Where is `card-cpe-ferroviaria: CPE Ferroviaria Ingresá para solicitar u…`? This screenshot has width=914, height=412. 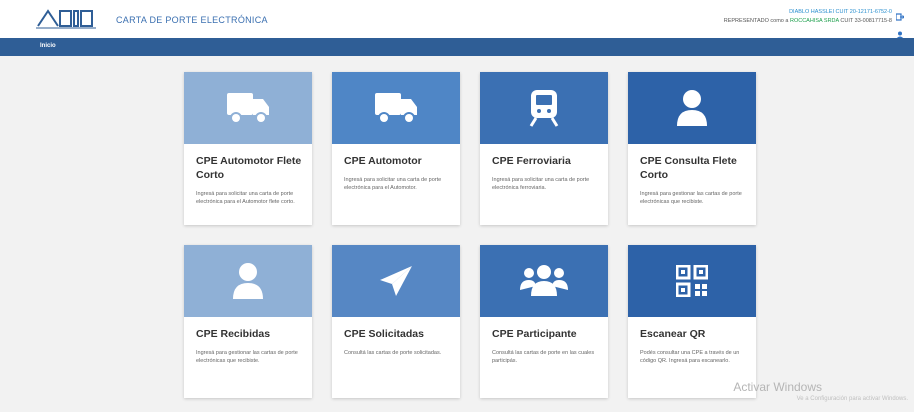
card-cpe-ferroviaria: CPE Ferroviaria Ingresá para solicitar u… is located at coordinates (544, 148).